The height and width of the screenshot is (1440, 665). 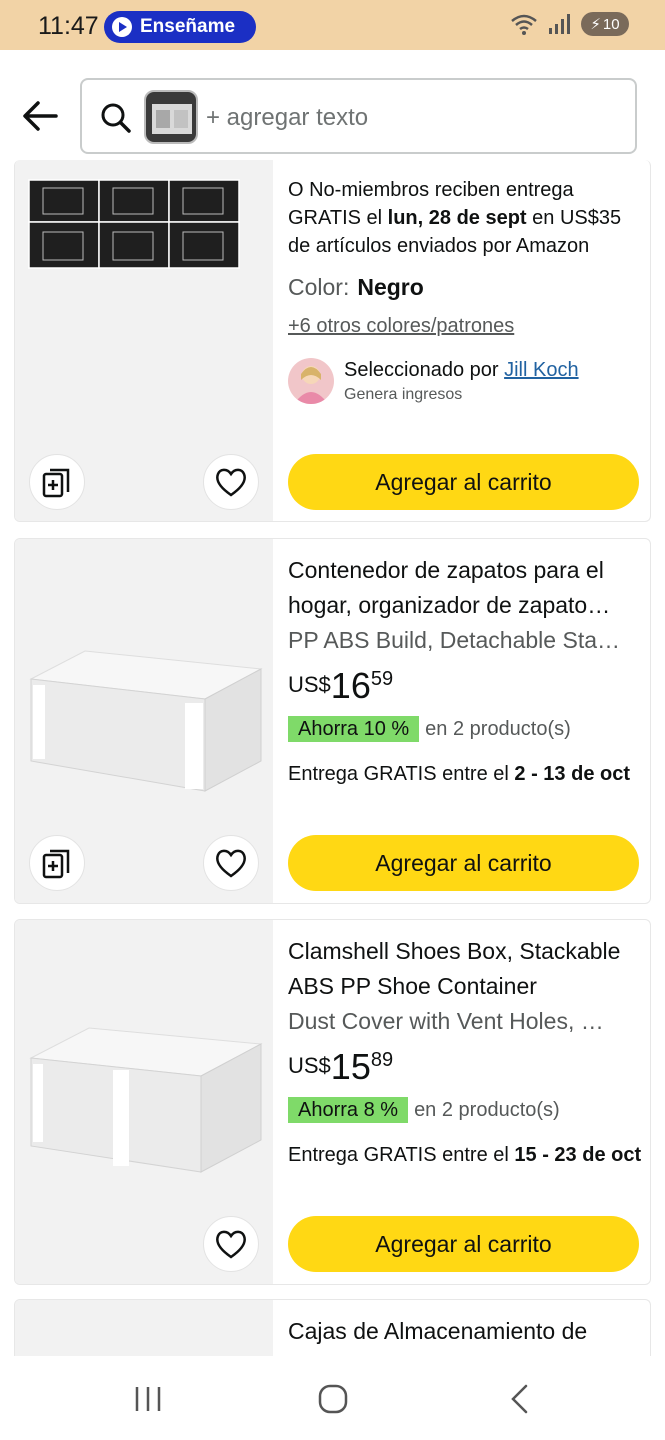 I want to click on status-time: 11:47, so click(x=68, y=26).